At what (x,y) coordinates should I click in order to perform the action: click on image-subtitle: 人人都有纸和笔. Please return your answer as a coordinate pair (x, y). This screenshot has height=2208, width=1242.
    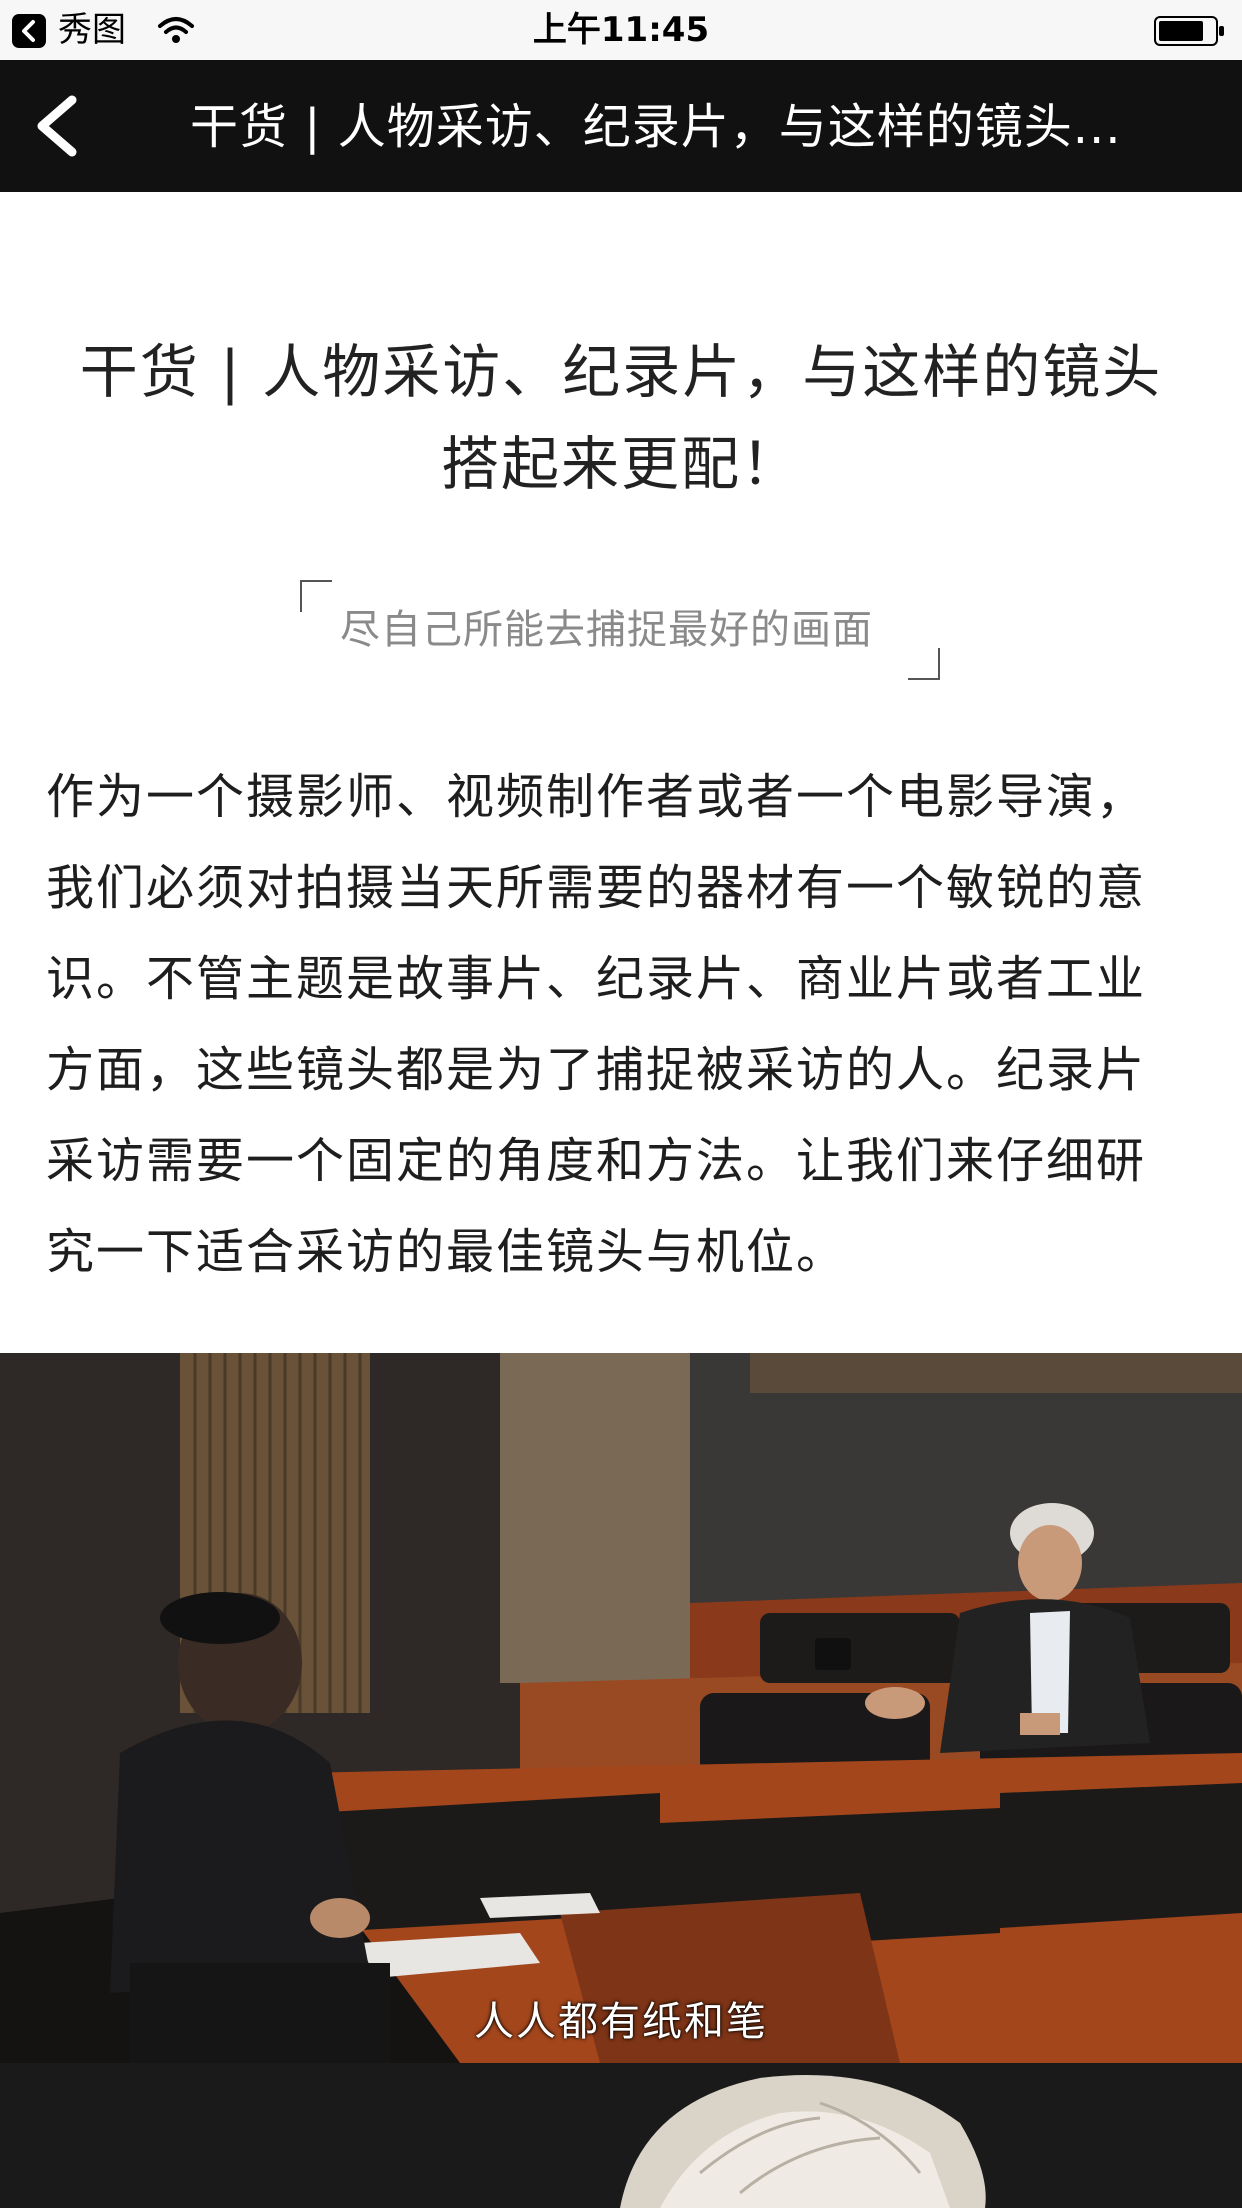
    Looking at the image, I should click on (621, 2022).